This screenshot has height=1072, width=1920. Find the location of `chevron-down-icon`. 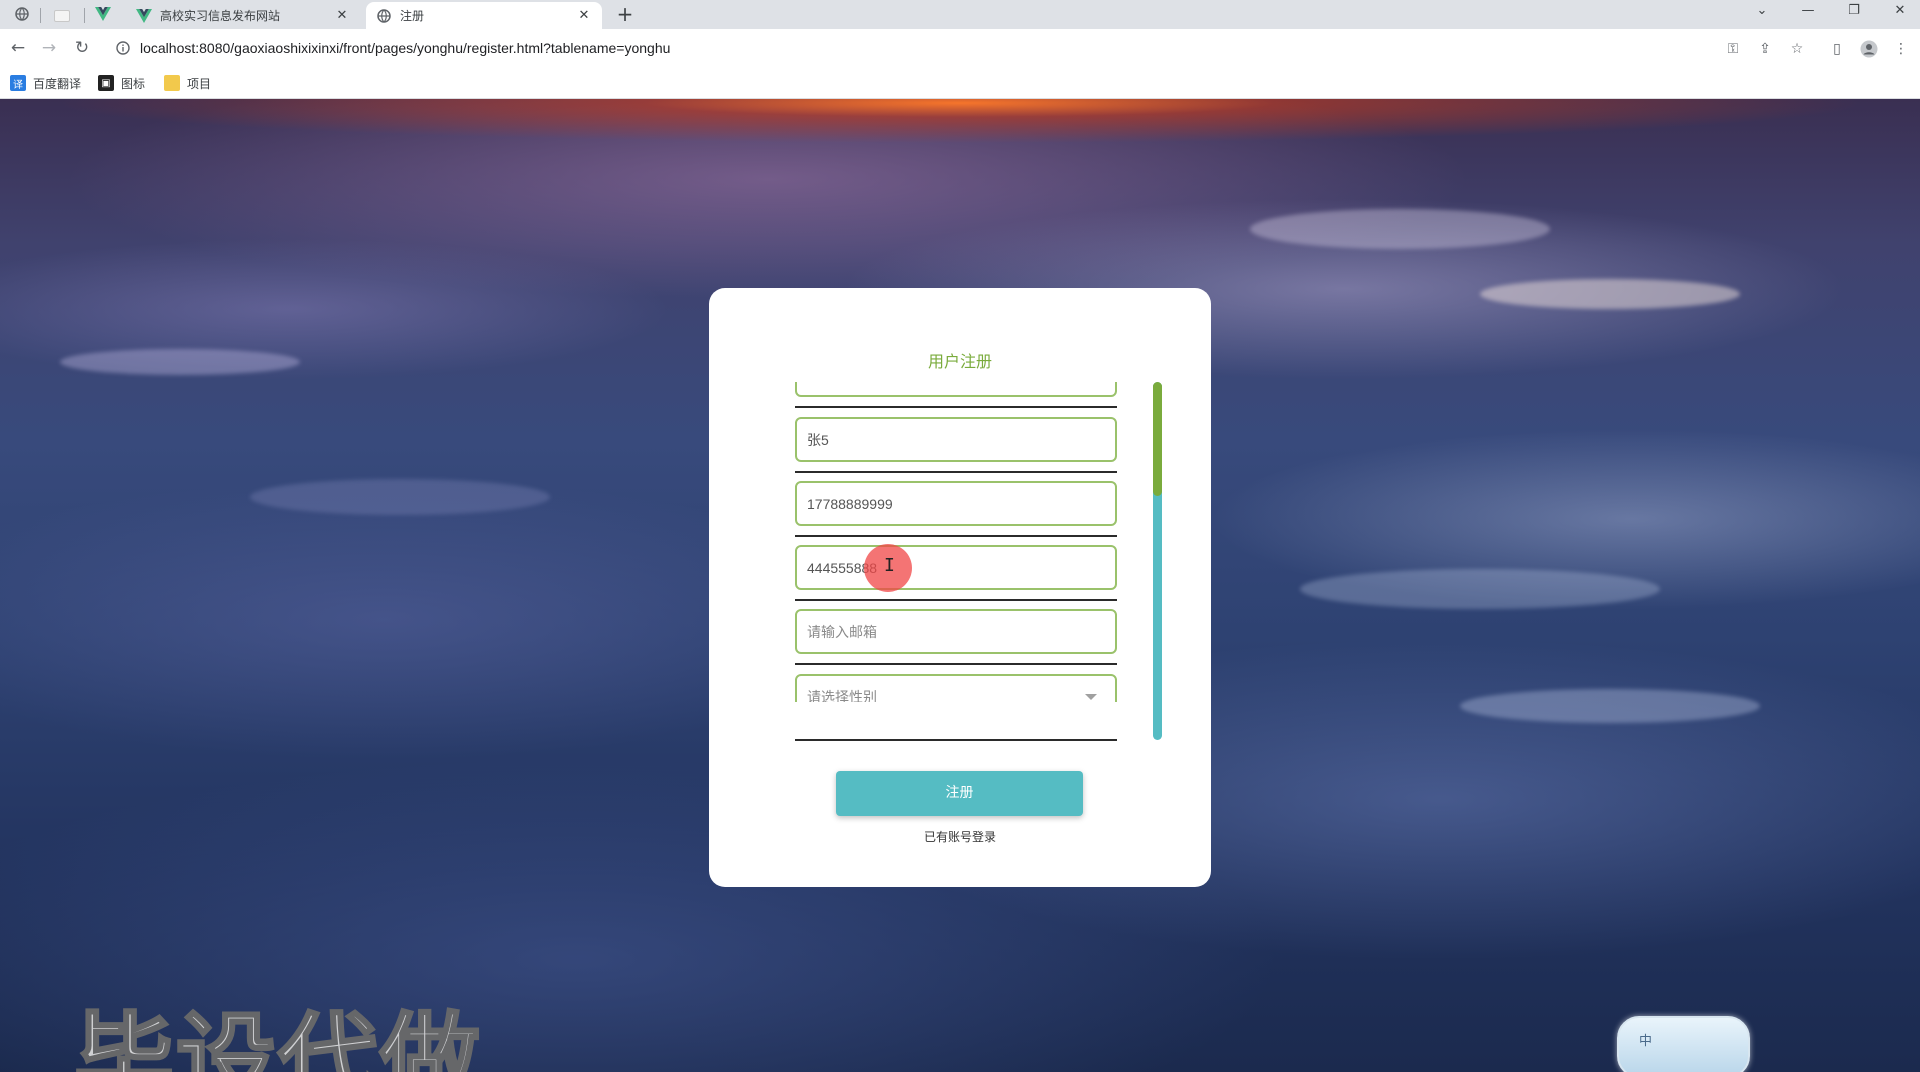

chevron-down-icon is located at coordinates (1091, 697).